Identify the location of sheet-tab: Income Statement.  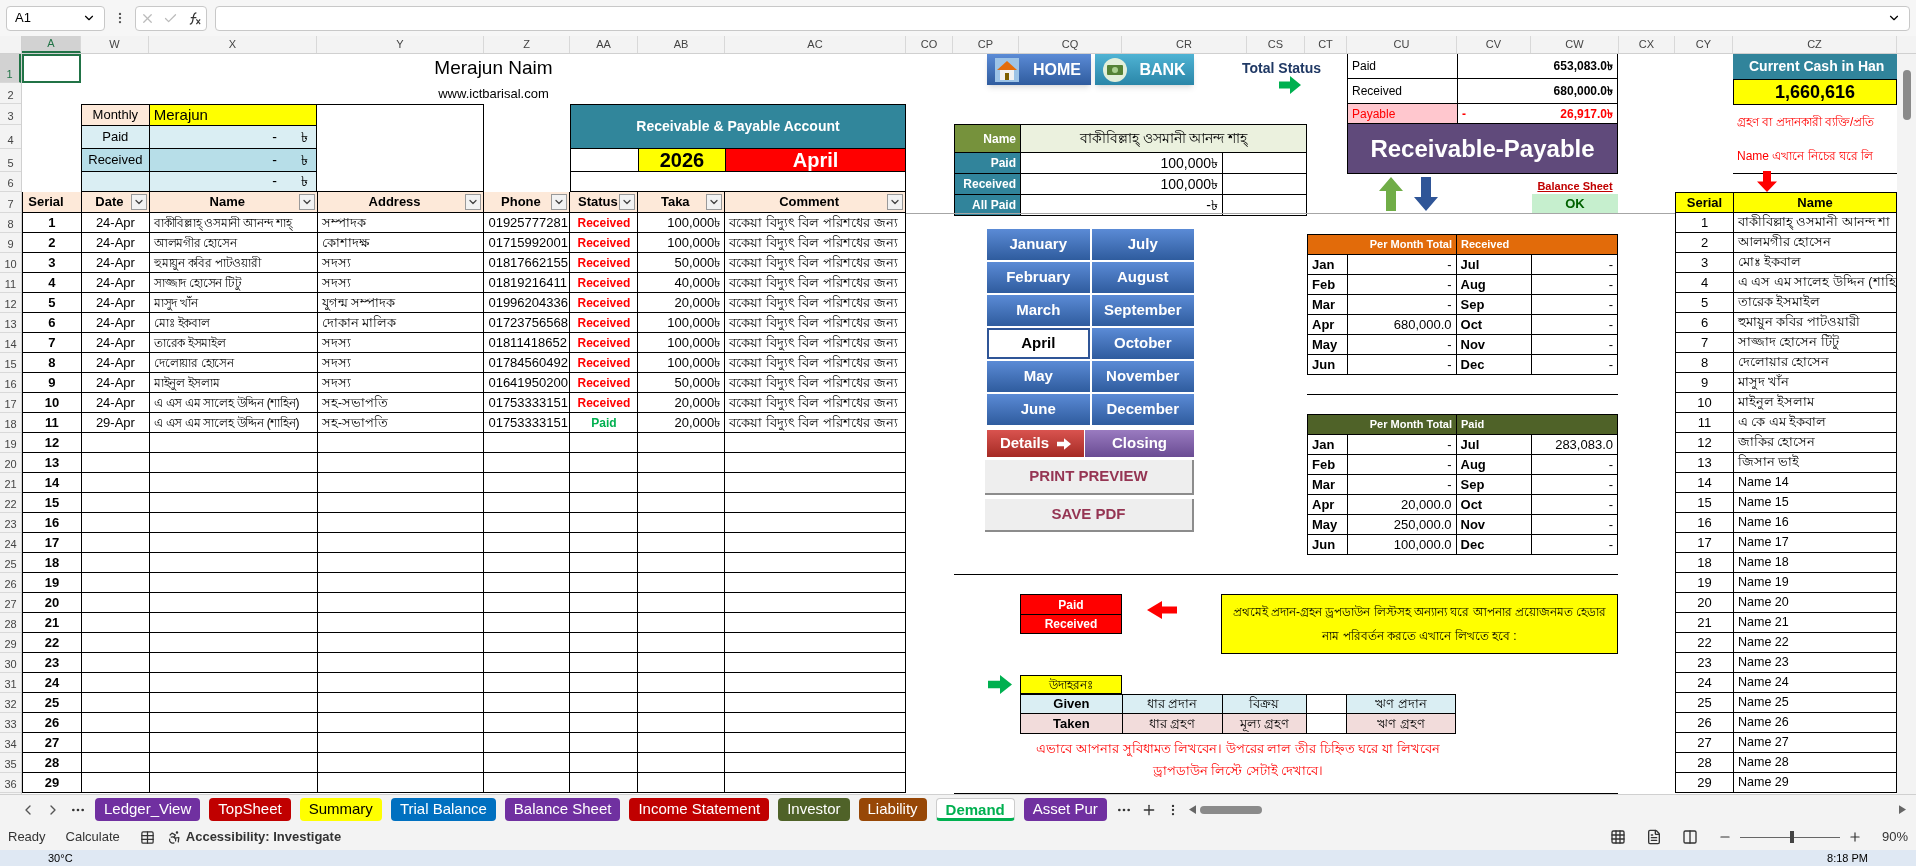
(699, 809).